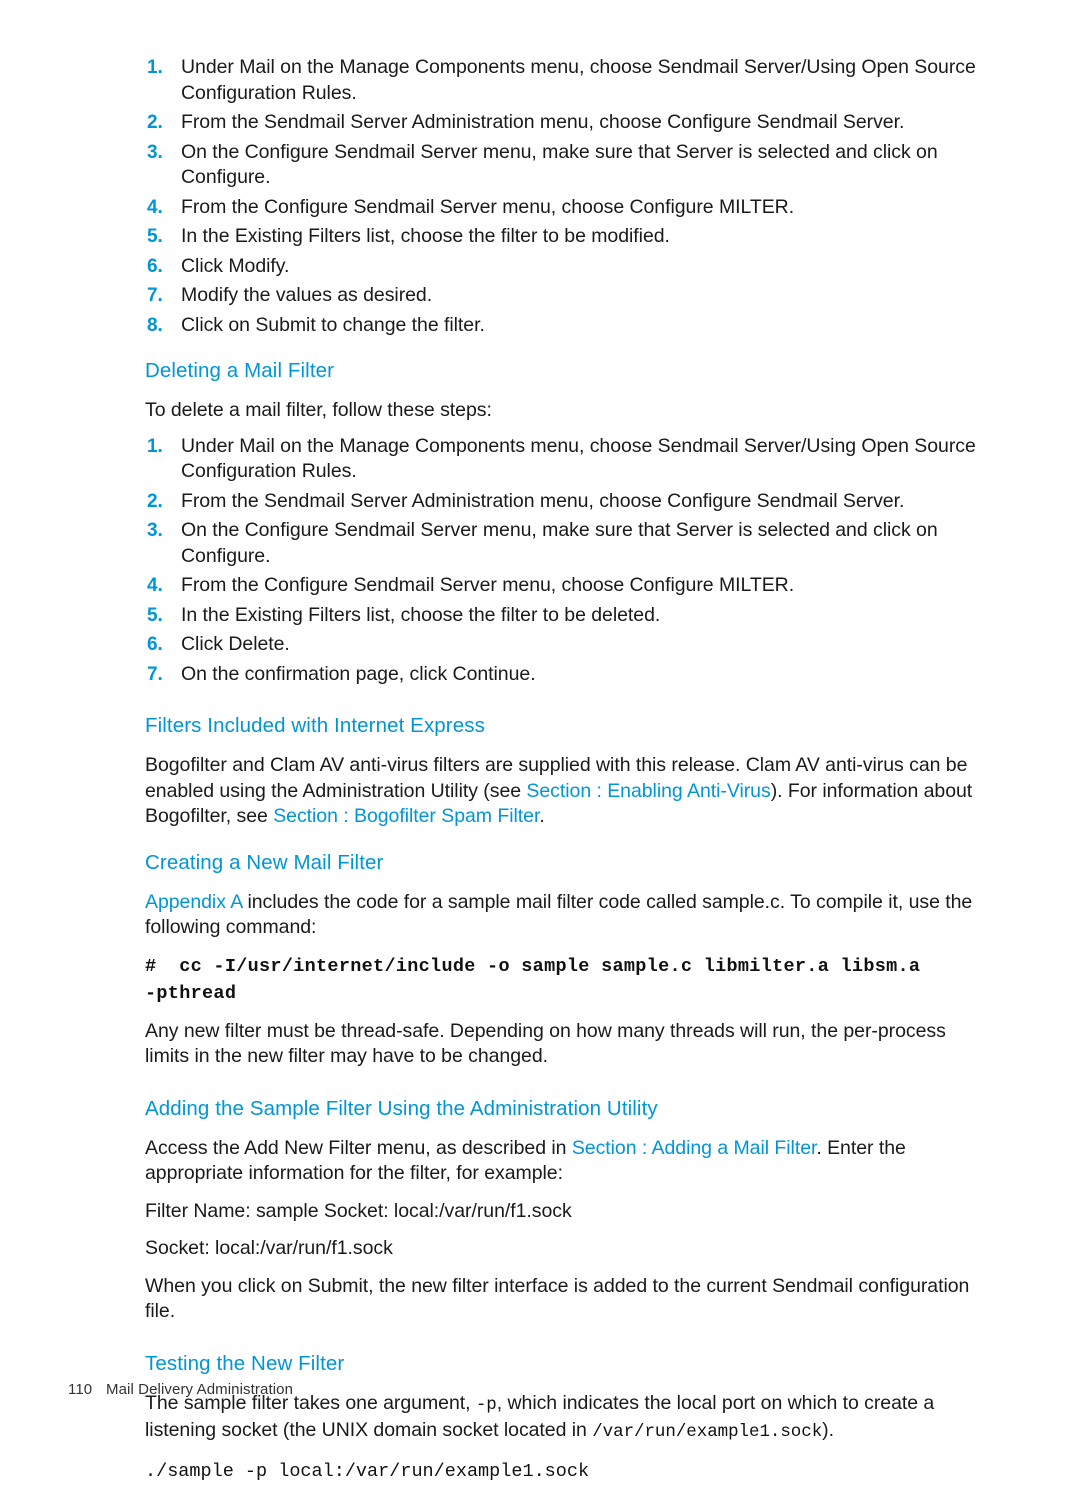 This screenshot has width=1080, height=1485. What do you see at coordinates (235, 644) in the screenshot?
I see `list-item-text: Click Delete.` at bounding box center [235, 644].